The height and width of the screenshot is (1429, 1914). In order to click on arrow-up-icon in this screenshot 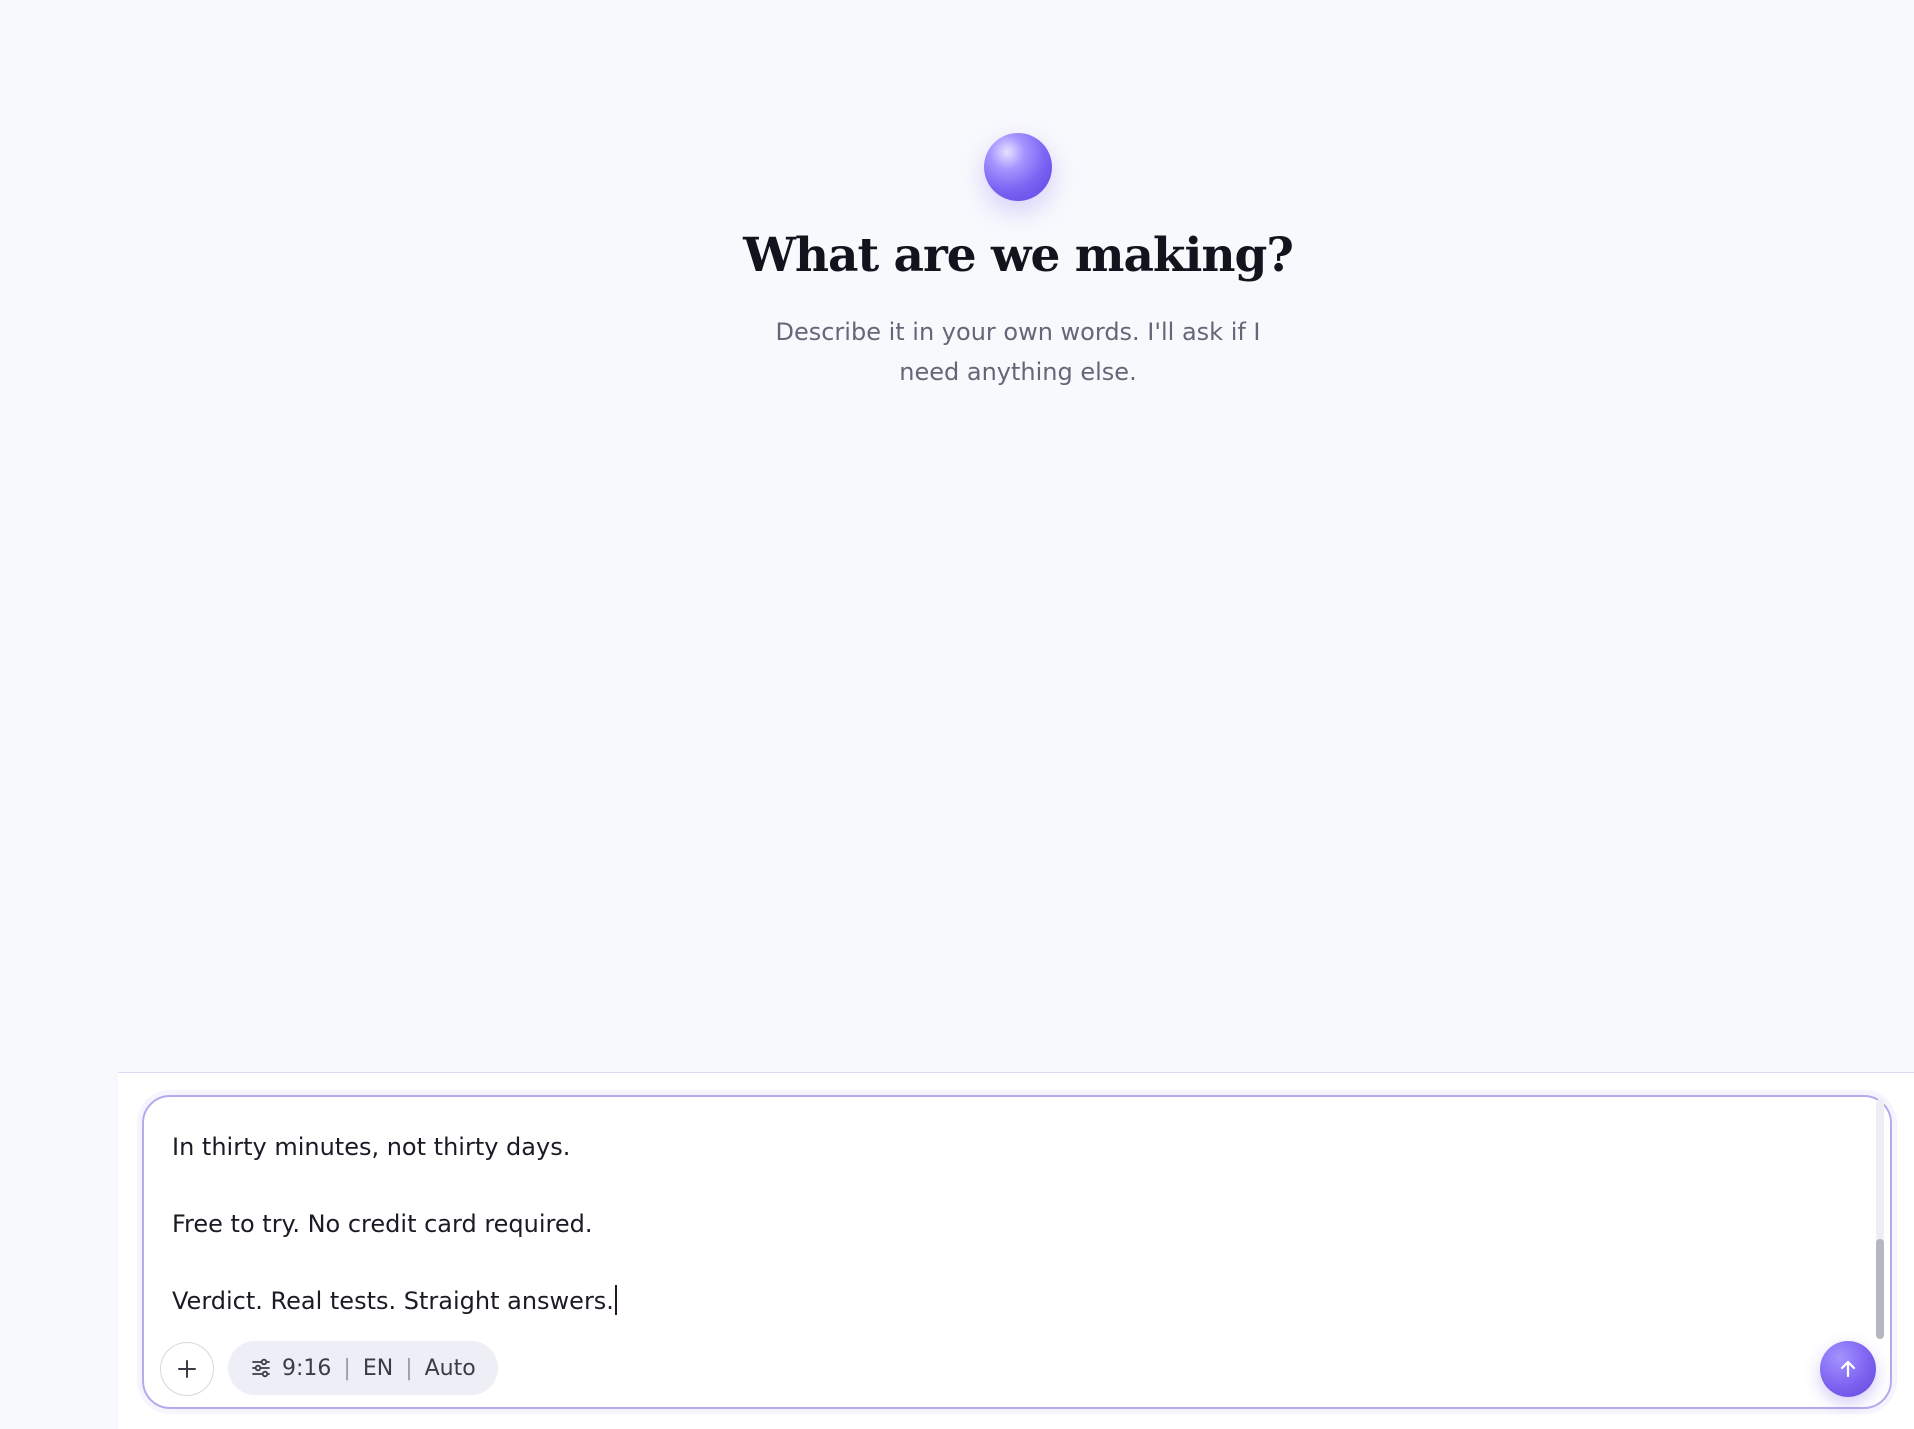, I will do `click(1848, 1369)`.